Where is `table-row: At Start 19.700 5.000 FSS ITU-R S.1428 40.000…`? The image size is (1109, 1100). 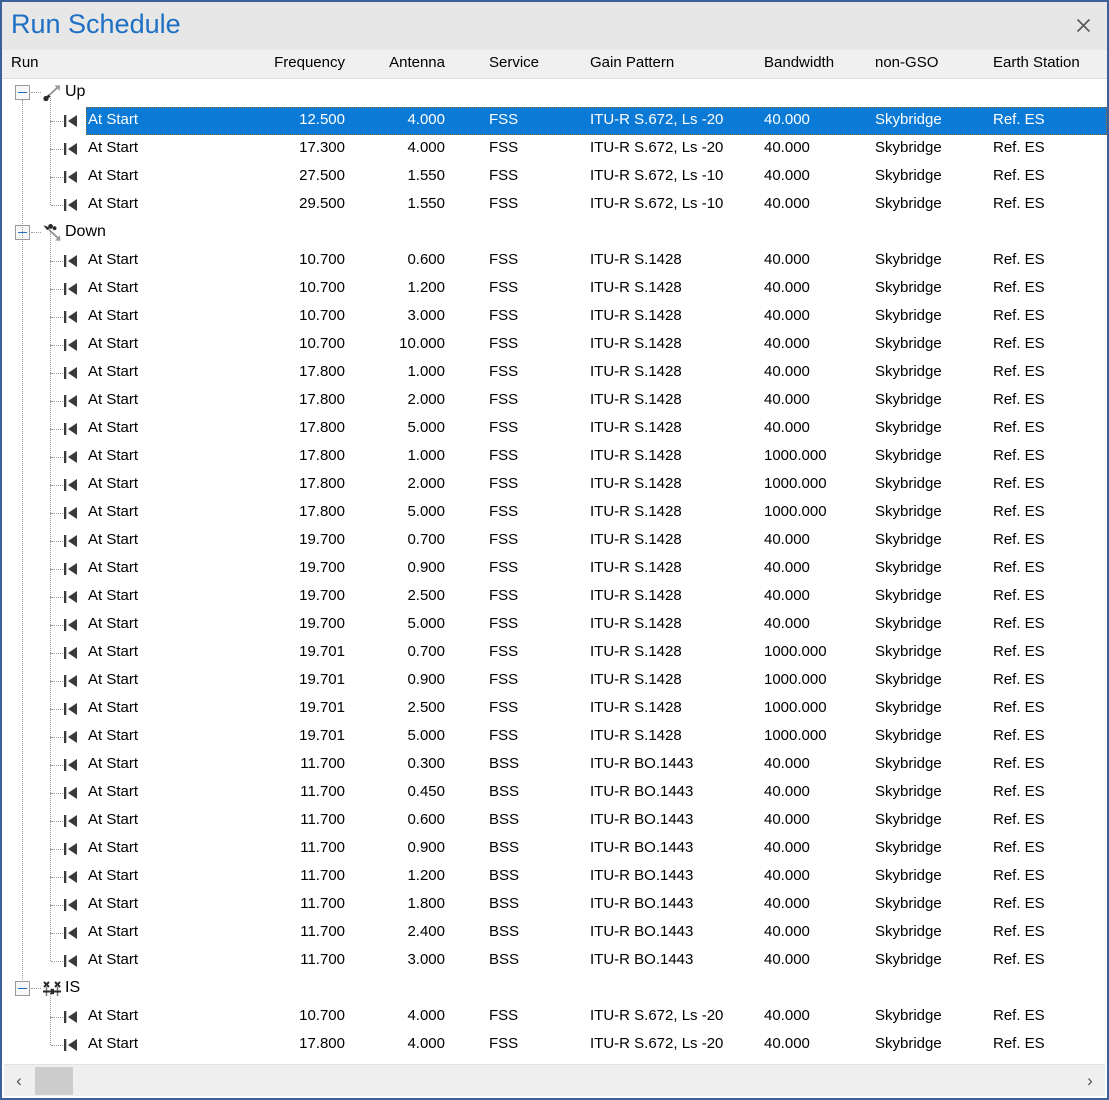 table-row: At Start 19.700 5.000 FSS ITU-R S.1428 40.000… is located at coordinates (554, 618).